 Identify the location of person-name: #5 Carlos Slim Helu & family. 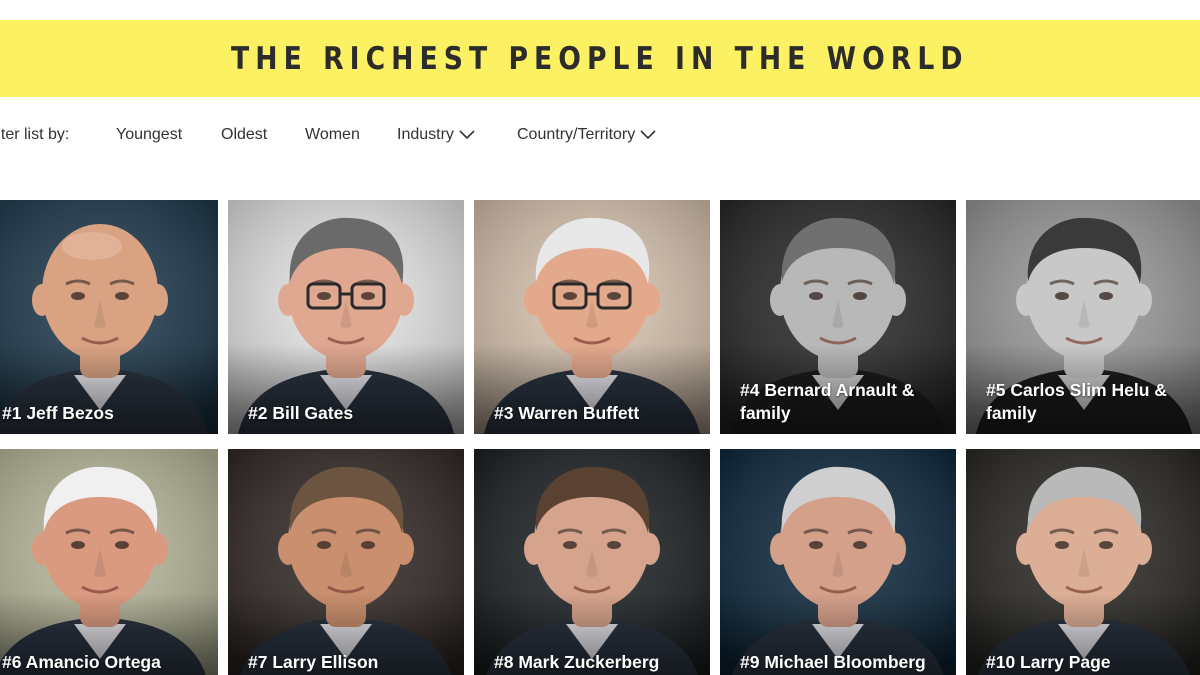
(1076, 401).